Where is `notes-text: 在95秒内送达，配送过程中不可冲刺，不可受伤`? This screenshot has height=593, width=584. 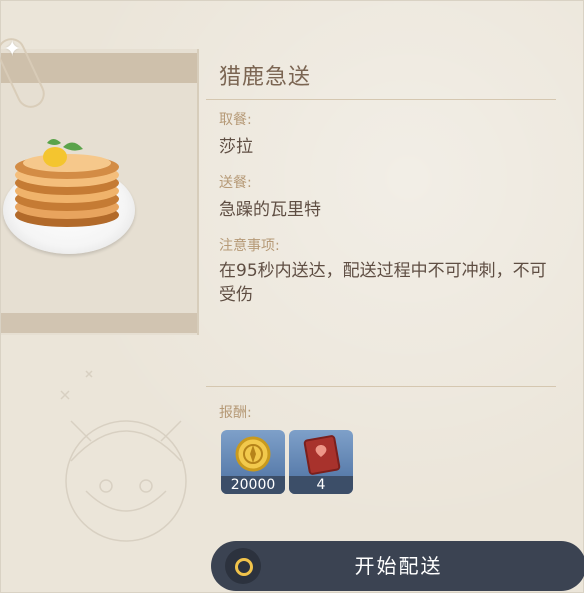
notes-text: 在95秒内送达，配送过程中不可冲刺，不可受伤 is located at coordinates (383, 283).